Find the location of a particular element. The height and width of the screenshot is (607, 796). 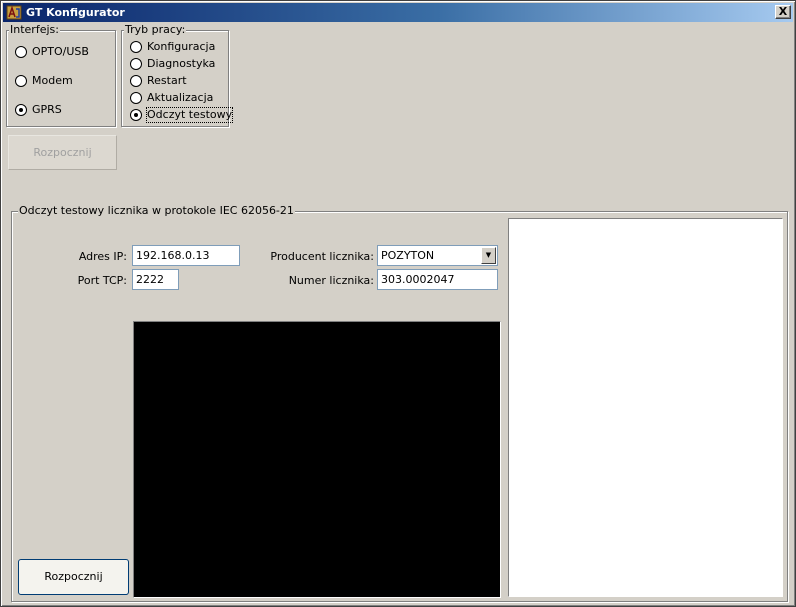

port-field: 2222 is located at coordinates (155, 279).